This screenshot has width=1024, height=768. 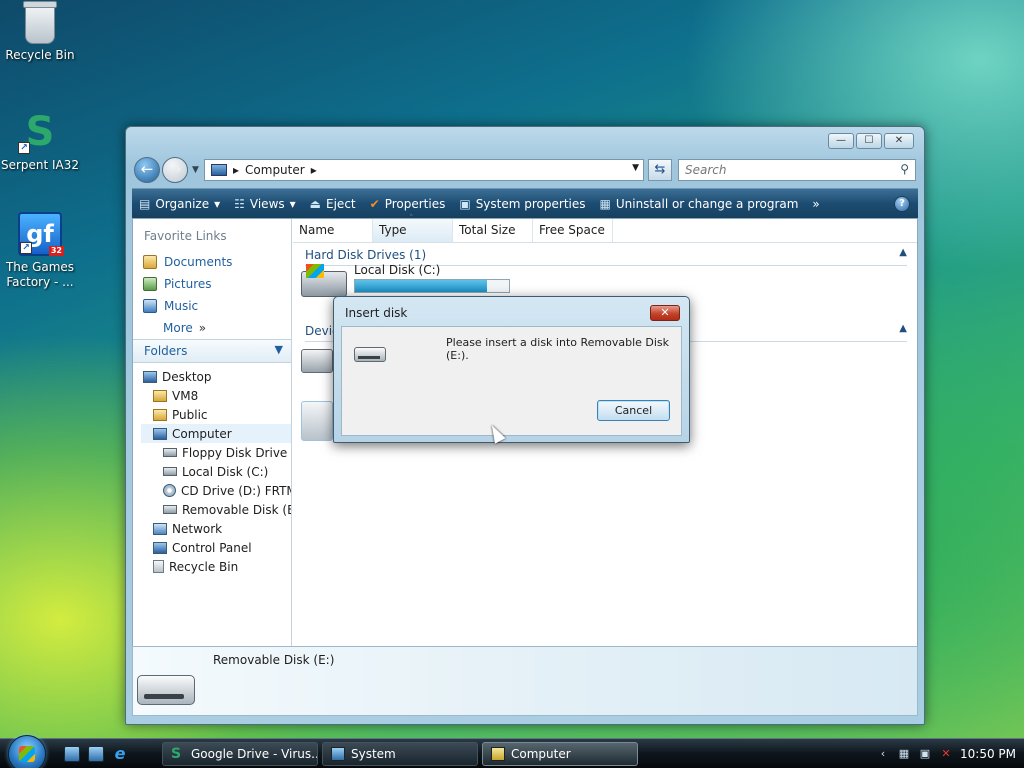 I want to click on favorite-links-title: Favorite Links, so click(x=185, y=236).